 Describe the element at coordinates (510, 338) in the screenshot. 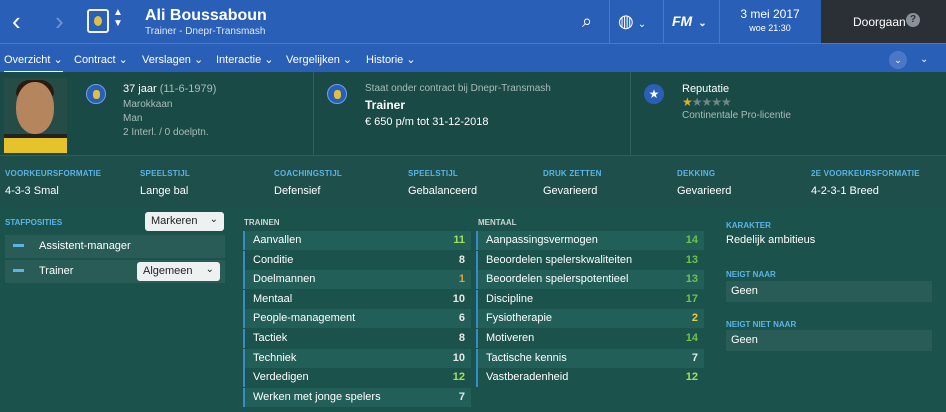

I see `attribute-name: Motiveren` at that location.